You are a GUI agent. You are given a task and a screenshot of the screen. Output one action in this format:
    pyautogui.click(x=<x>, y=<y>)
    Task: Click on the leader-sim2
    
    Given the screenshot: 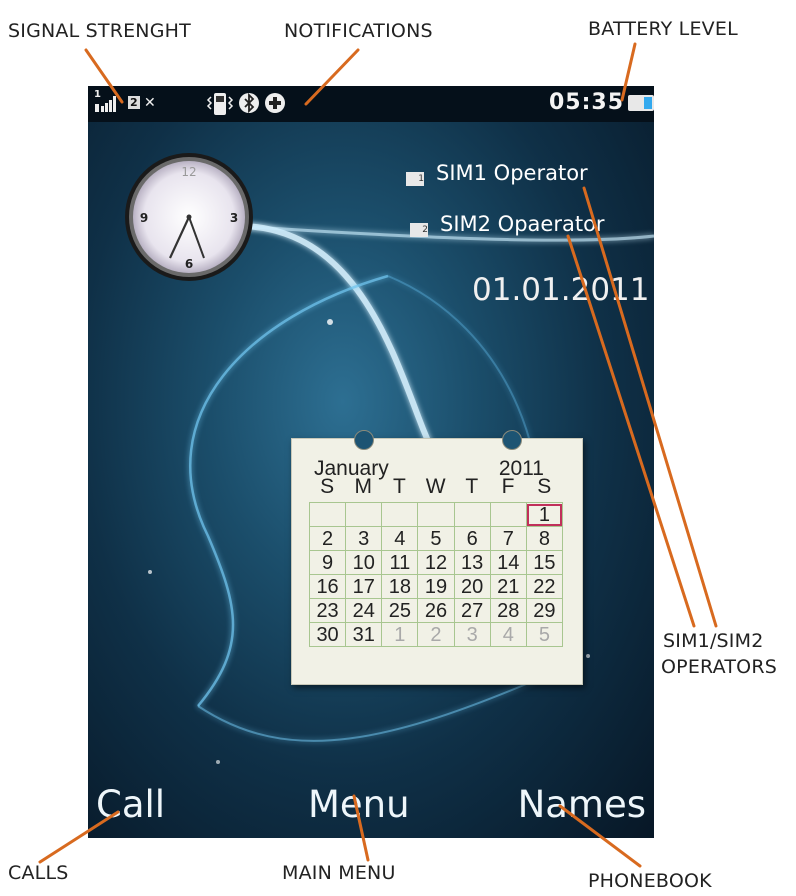 What is the action you would take?
    pyautogui.click(x=631, y=431)
    